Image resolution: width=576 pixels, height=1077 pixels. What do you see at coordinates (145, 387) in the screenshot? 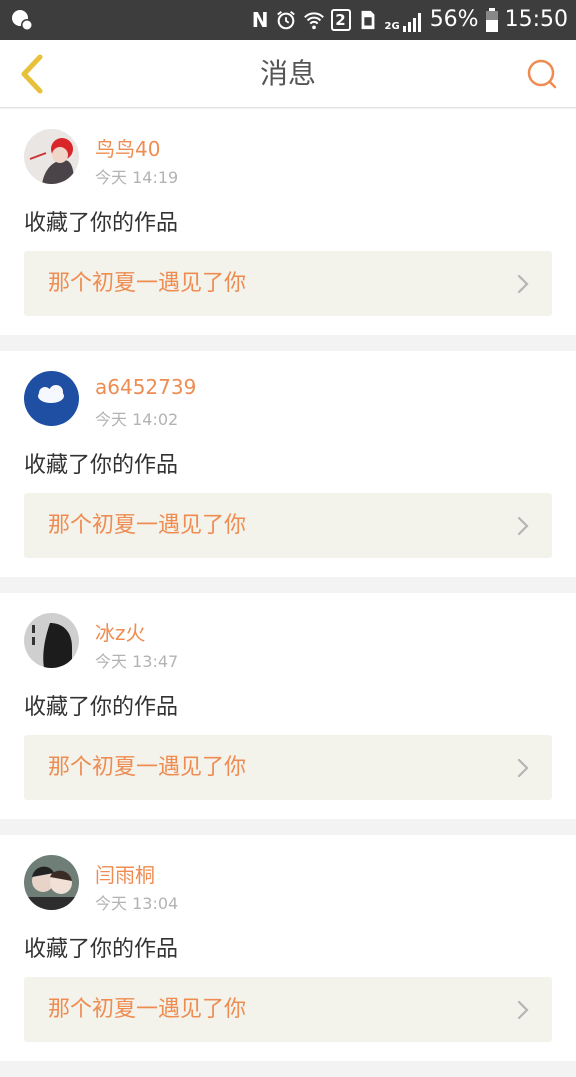
I see `username: a6452739` at bounding box center [145, 387].